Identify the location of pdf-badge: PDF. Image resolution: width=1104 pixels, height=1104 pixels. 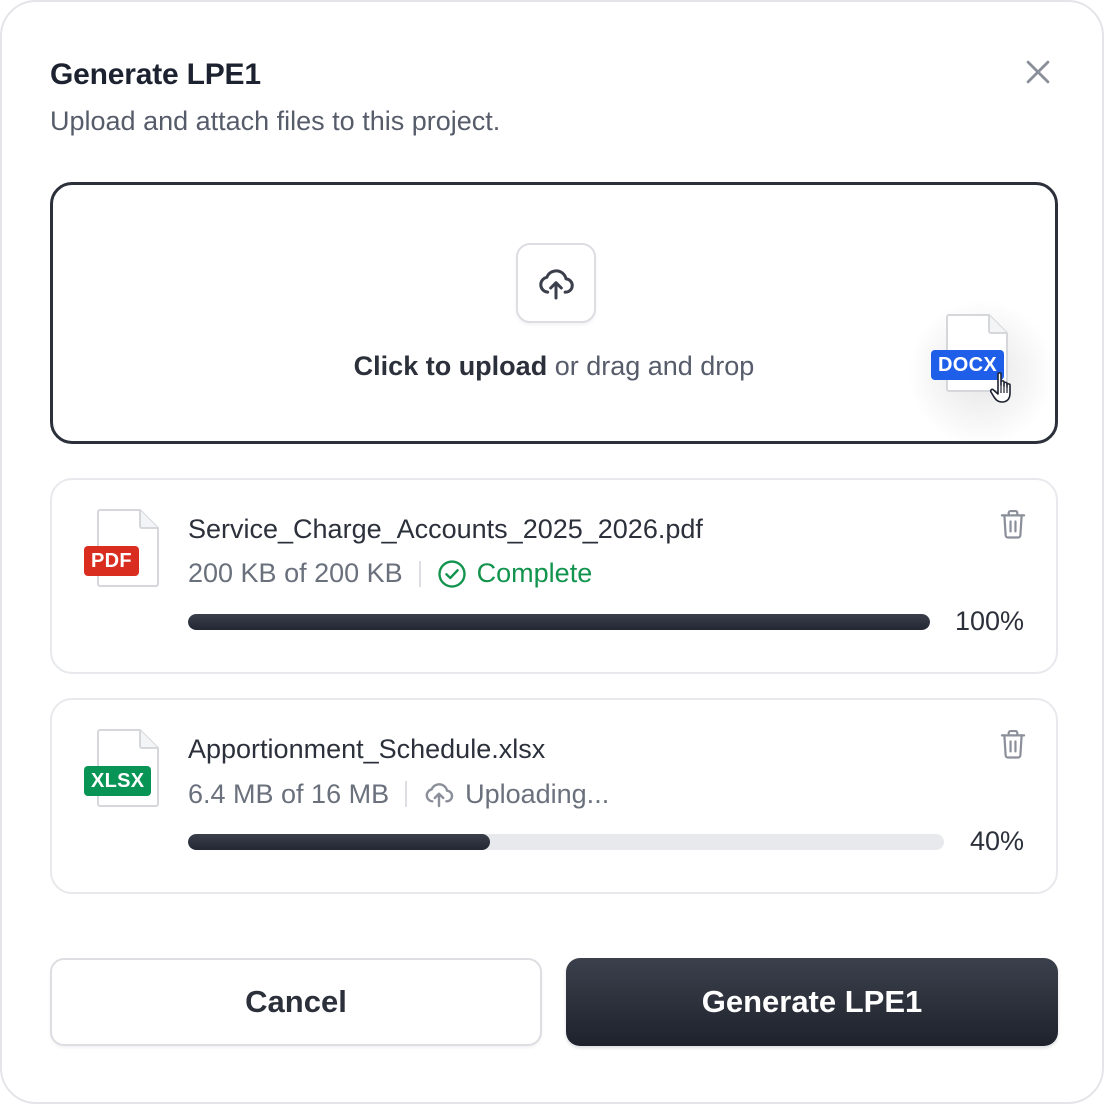
(111, 561).